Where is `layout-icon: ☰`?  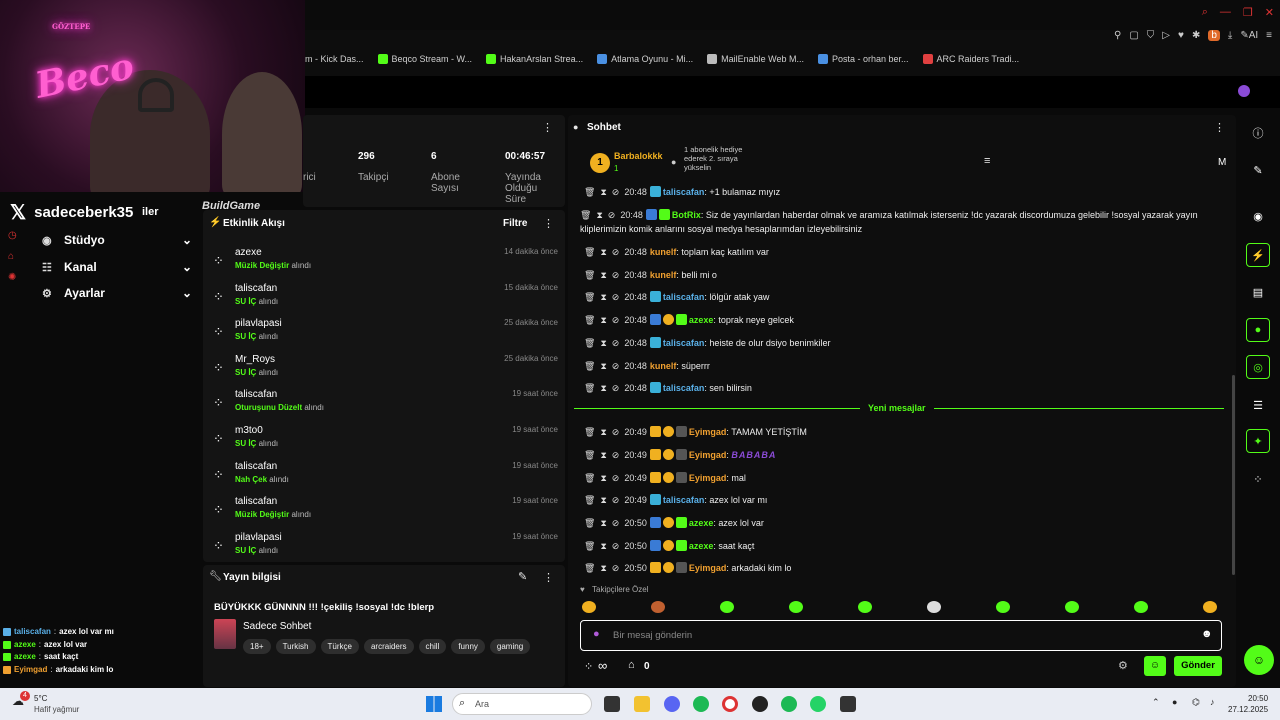 layout-icon: ☰ is located at coordinates (1258, 405).